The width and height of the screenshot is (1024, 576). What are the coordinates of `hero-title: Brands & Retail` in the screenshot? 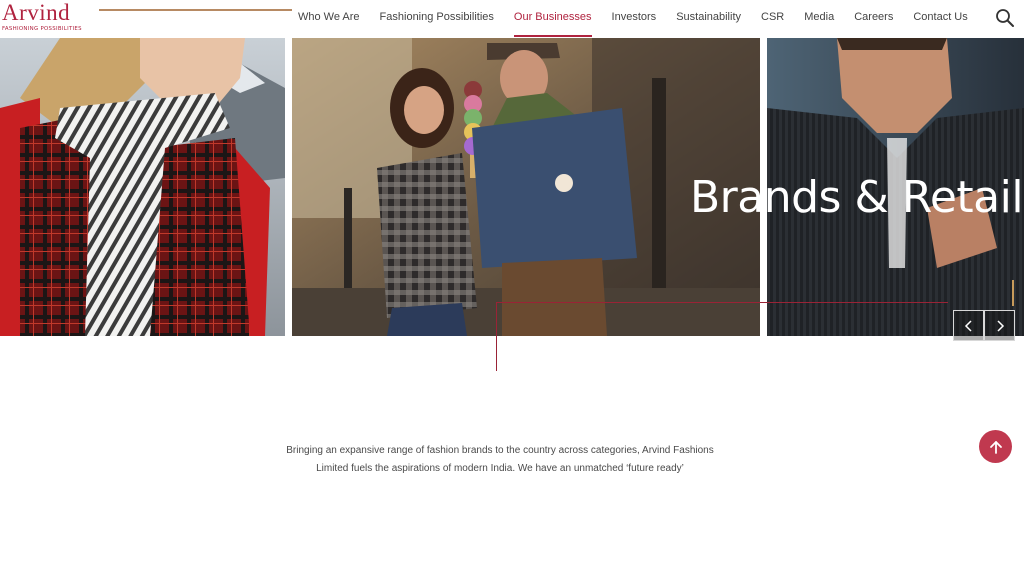 It's located at (857, 197).